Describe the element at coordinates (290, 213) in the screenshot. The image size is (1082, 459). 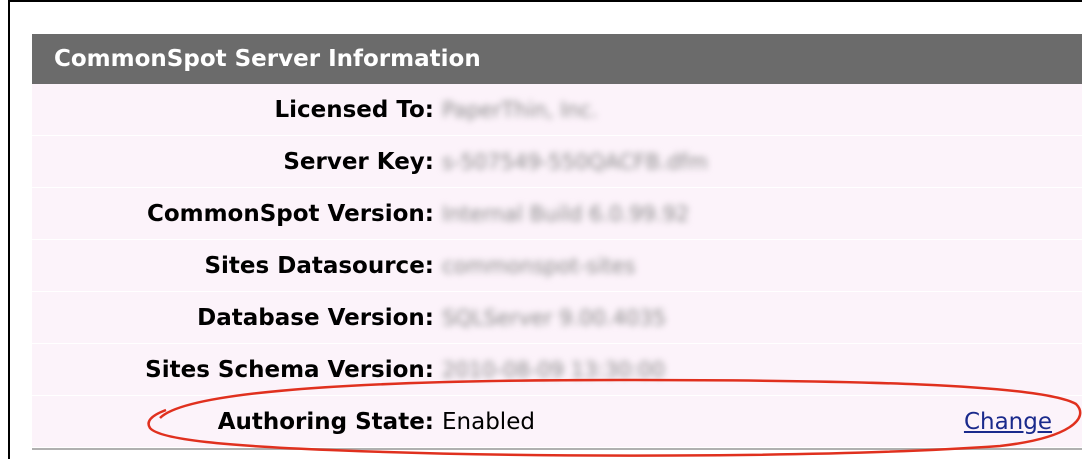
I see `commonspot-version-label: CommonSpot Version:` at that location.